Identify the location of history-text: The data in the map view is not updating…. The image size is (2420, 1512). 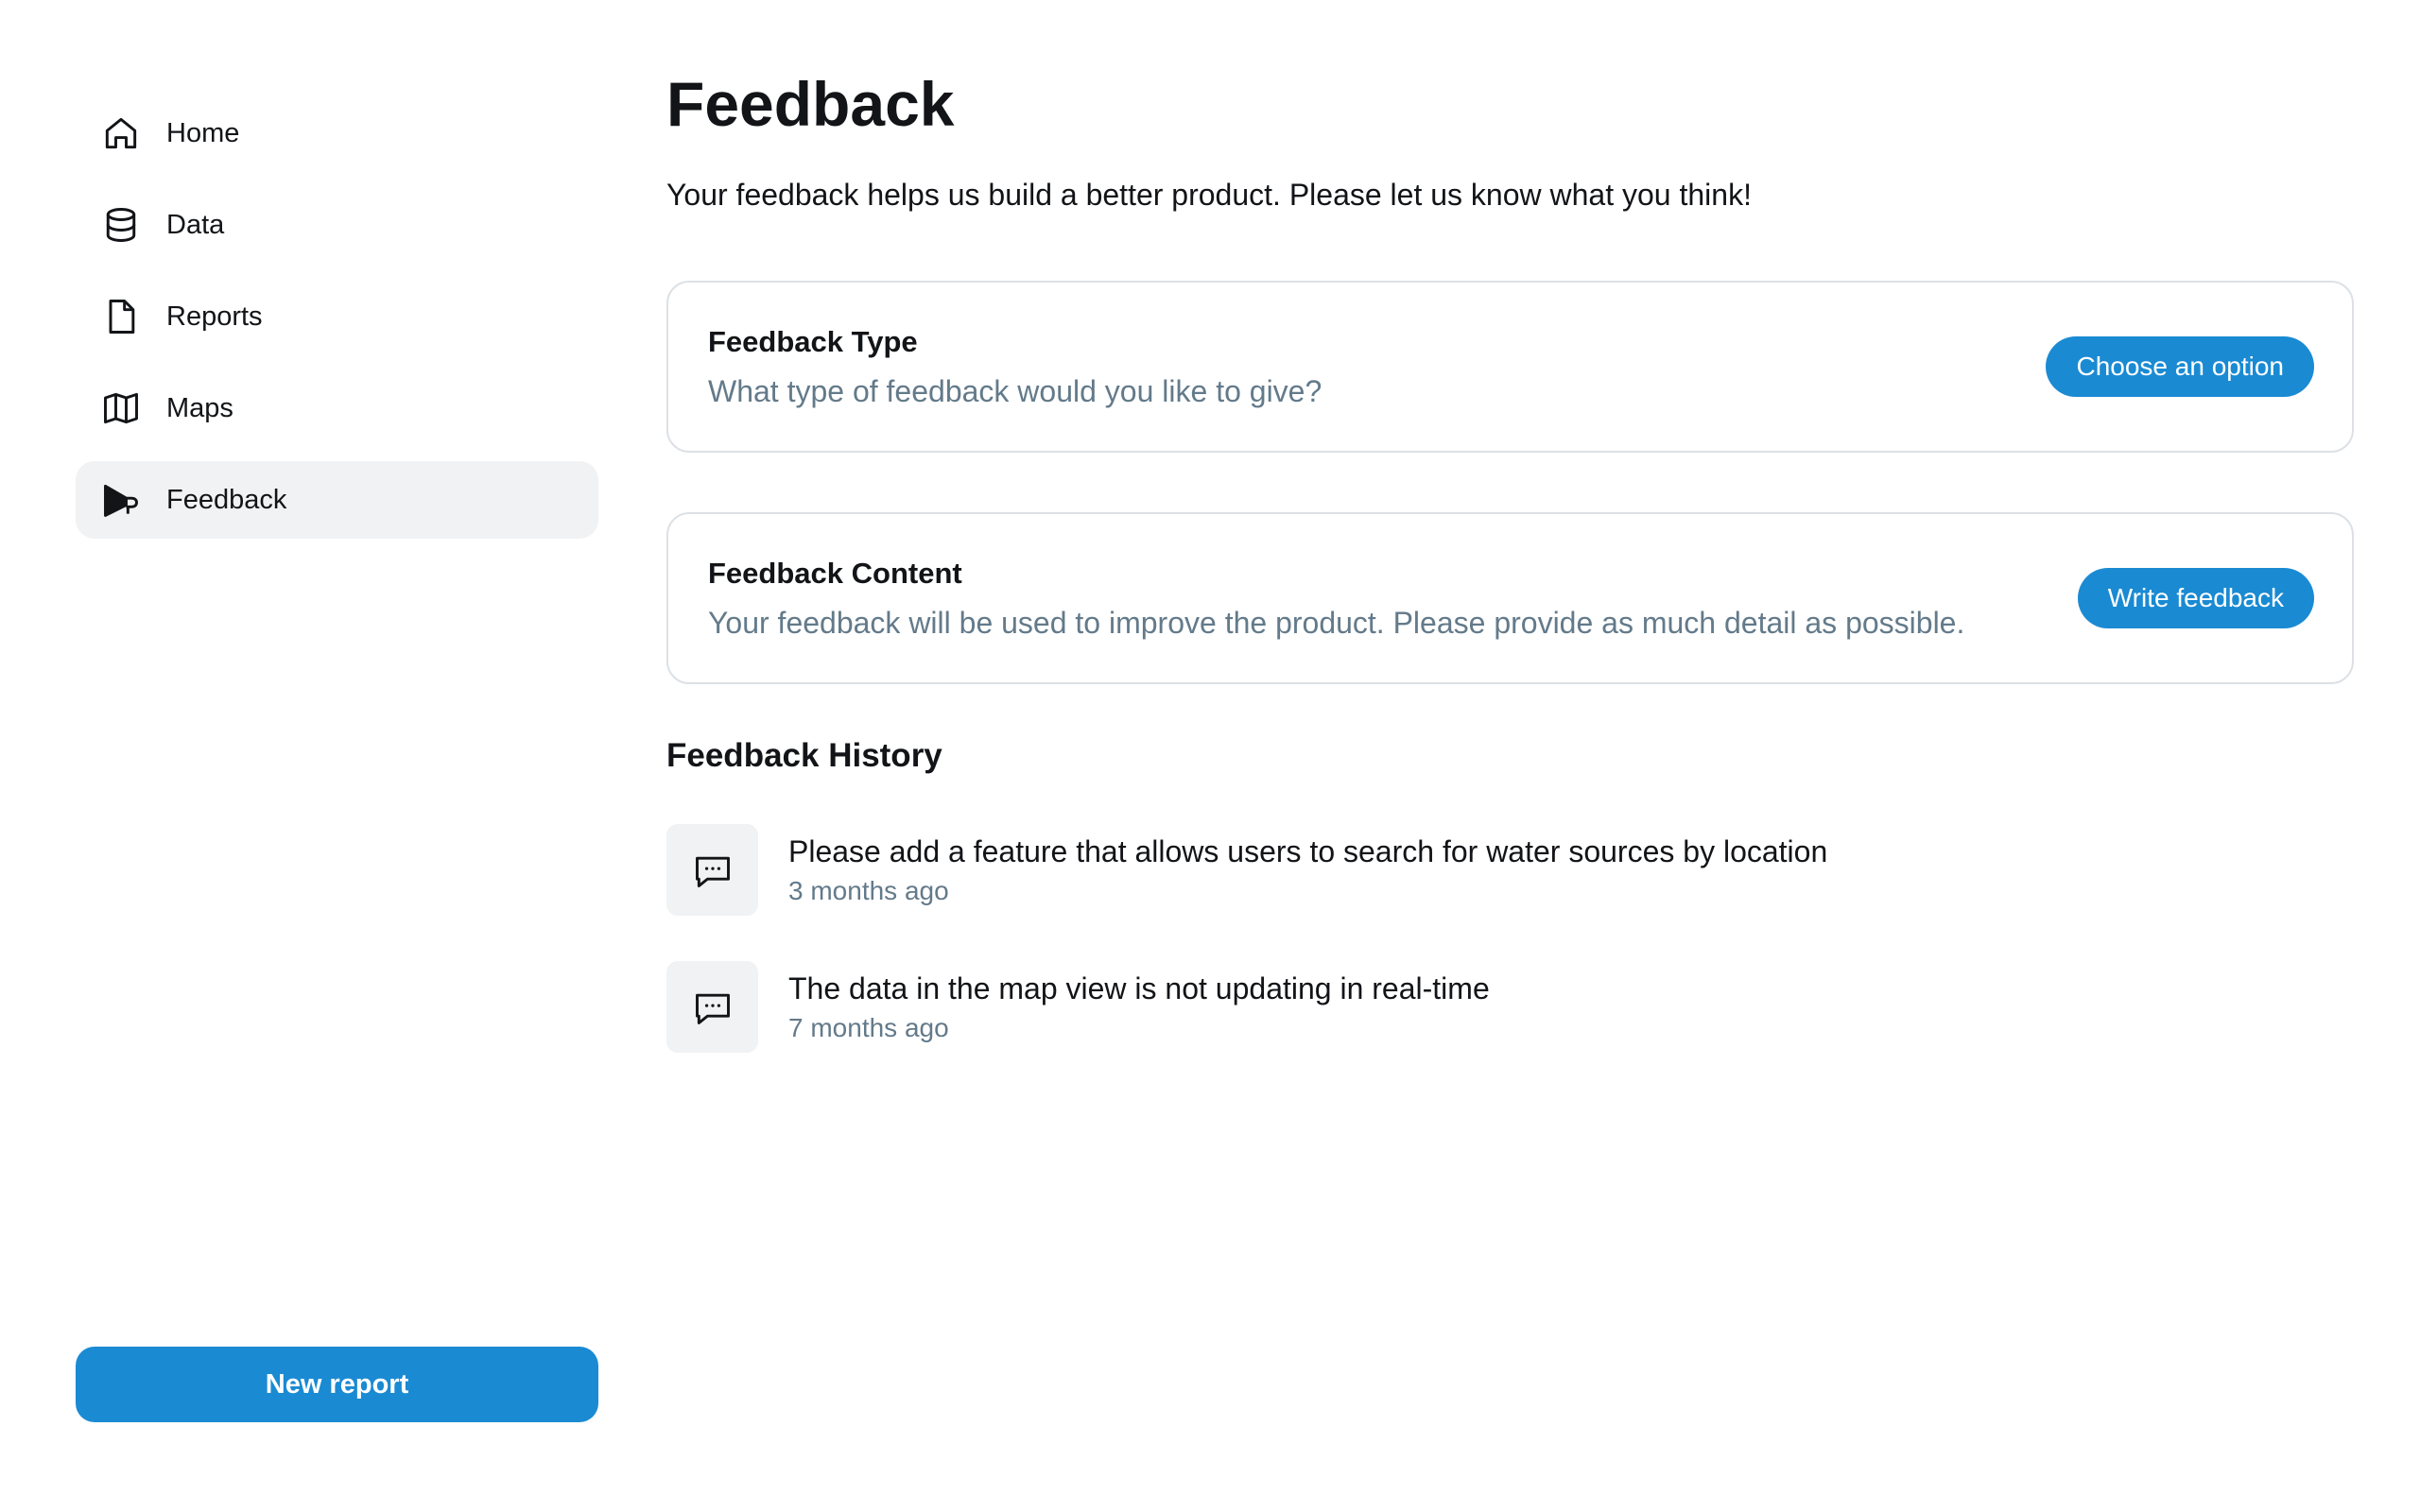
(1139, 1007).